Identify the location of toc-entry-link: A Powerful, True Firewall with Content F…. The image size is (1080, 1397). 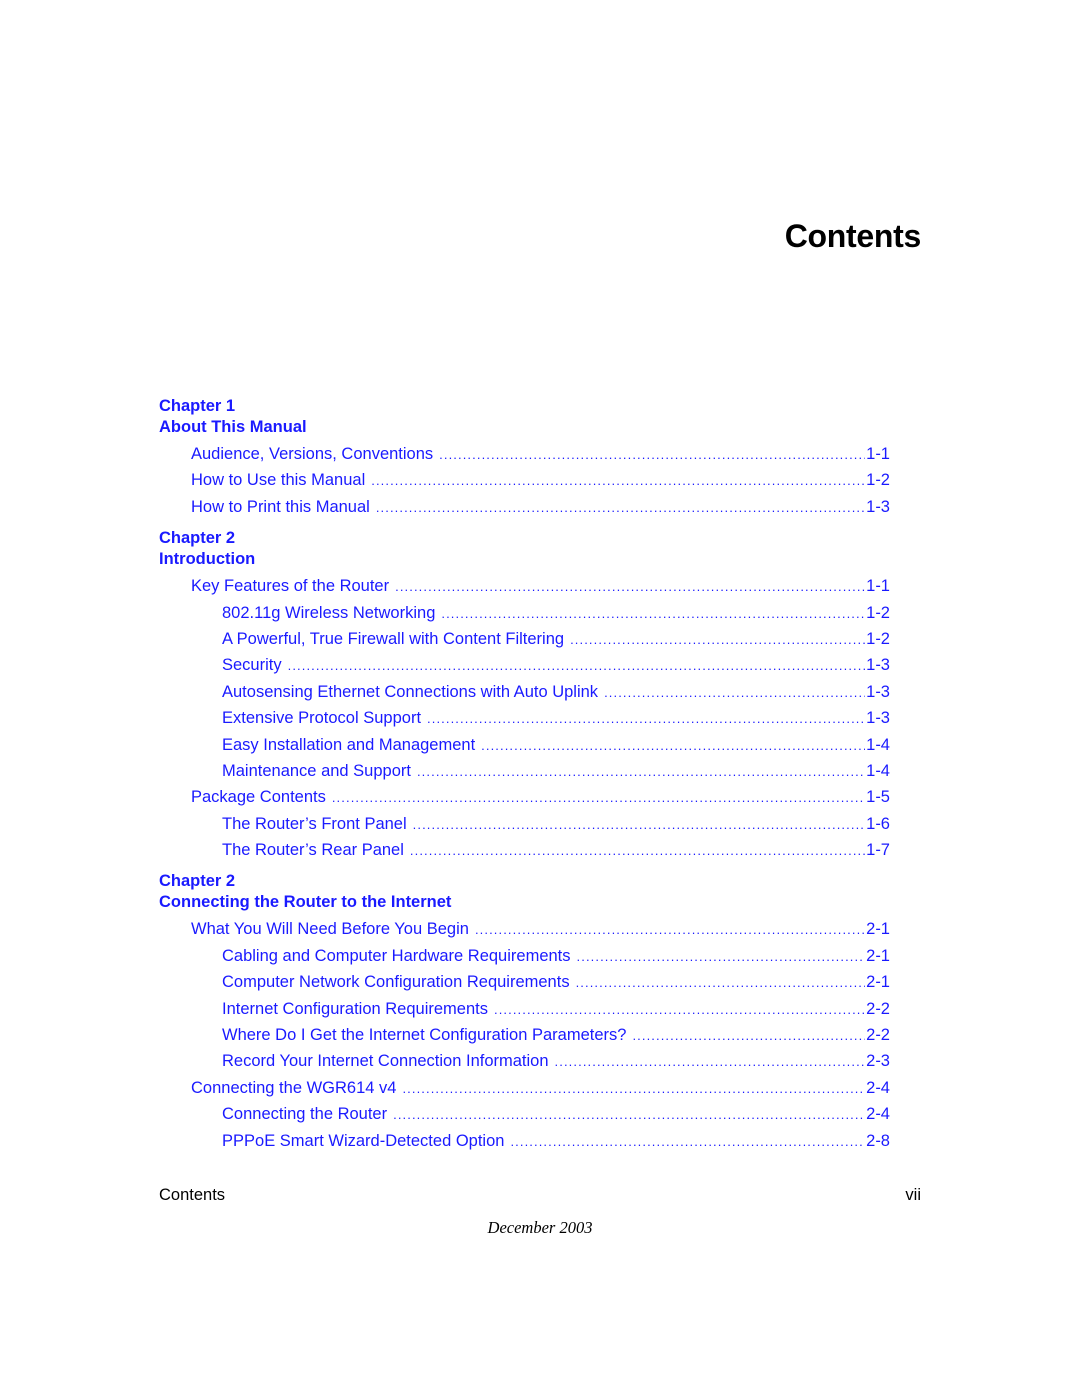
(524, 643).